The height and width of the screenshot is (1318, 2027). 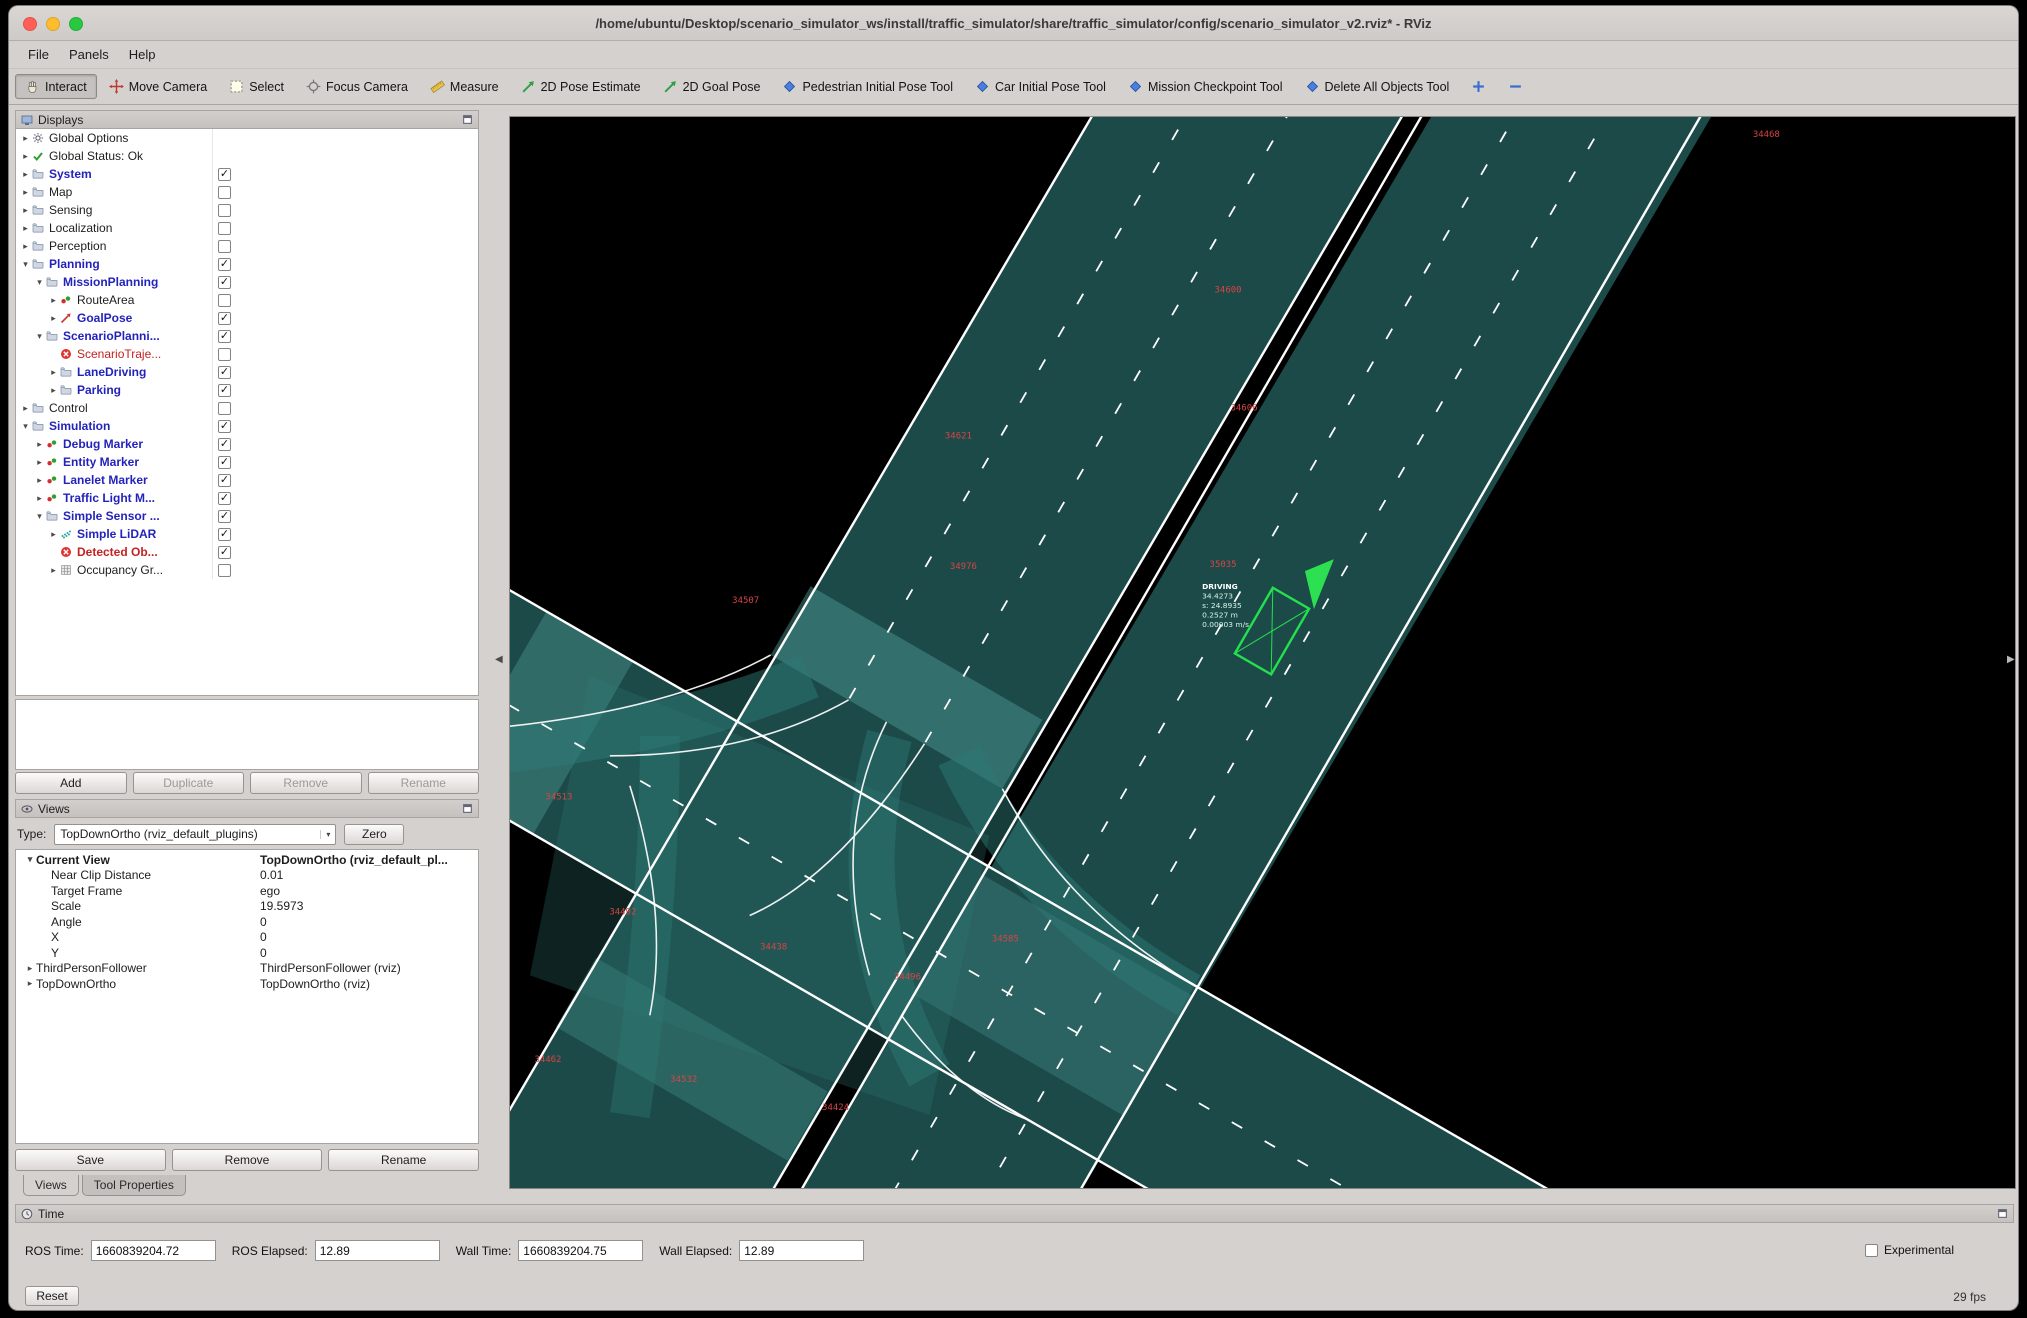 What do you see at coordinates (712, 86) in the screenshot?
I see `tool-2d-goal-pose: 2D Goal Pose` at bounding box center [712, 86].